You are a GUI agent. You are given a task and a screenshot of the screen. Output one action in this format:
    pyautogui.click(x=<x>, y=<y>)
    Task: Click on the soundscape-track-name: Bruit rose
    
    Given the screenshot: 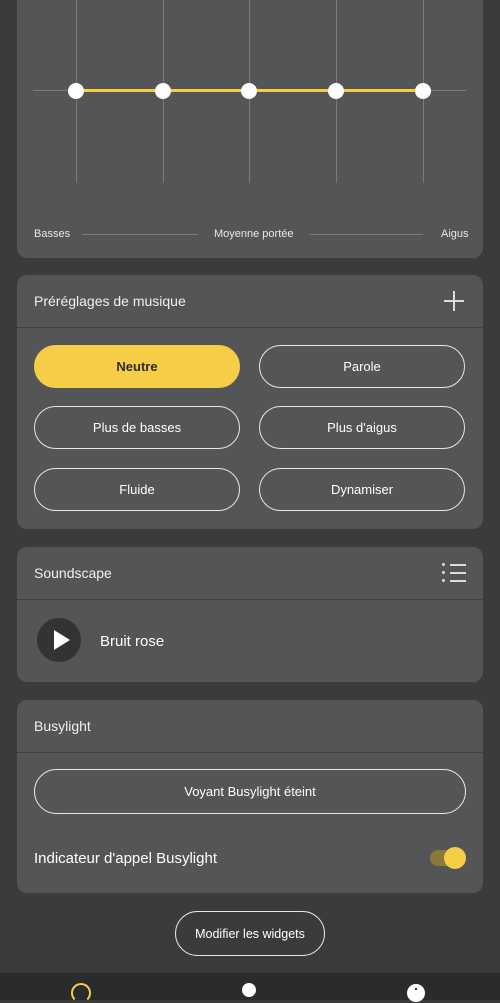 What is the action you would take?
    pyautogui.click(x=132, y=641)
    